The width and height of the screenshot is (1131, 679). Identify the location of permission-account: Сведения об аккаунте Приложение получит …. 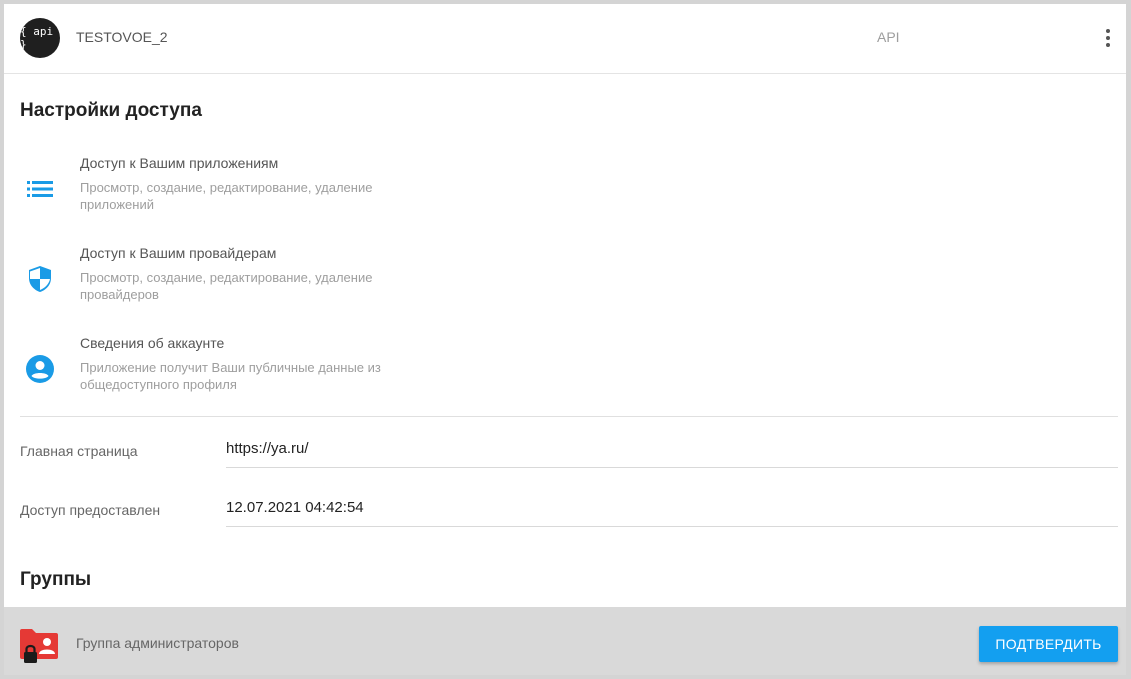
(230, 370).